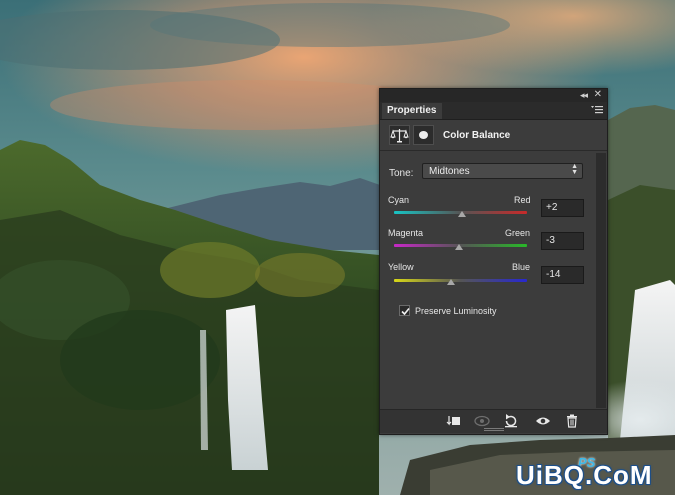 The image size is (675, 495). I want to click on panel-tab-bar: Properties, so click(493, 111).